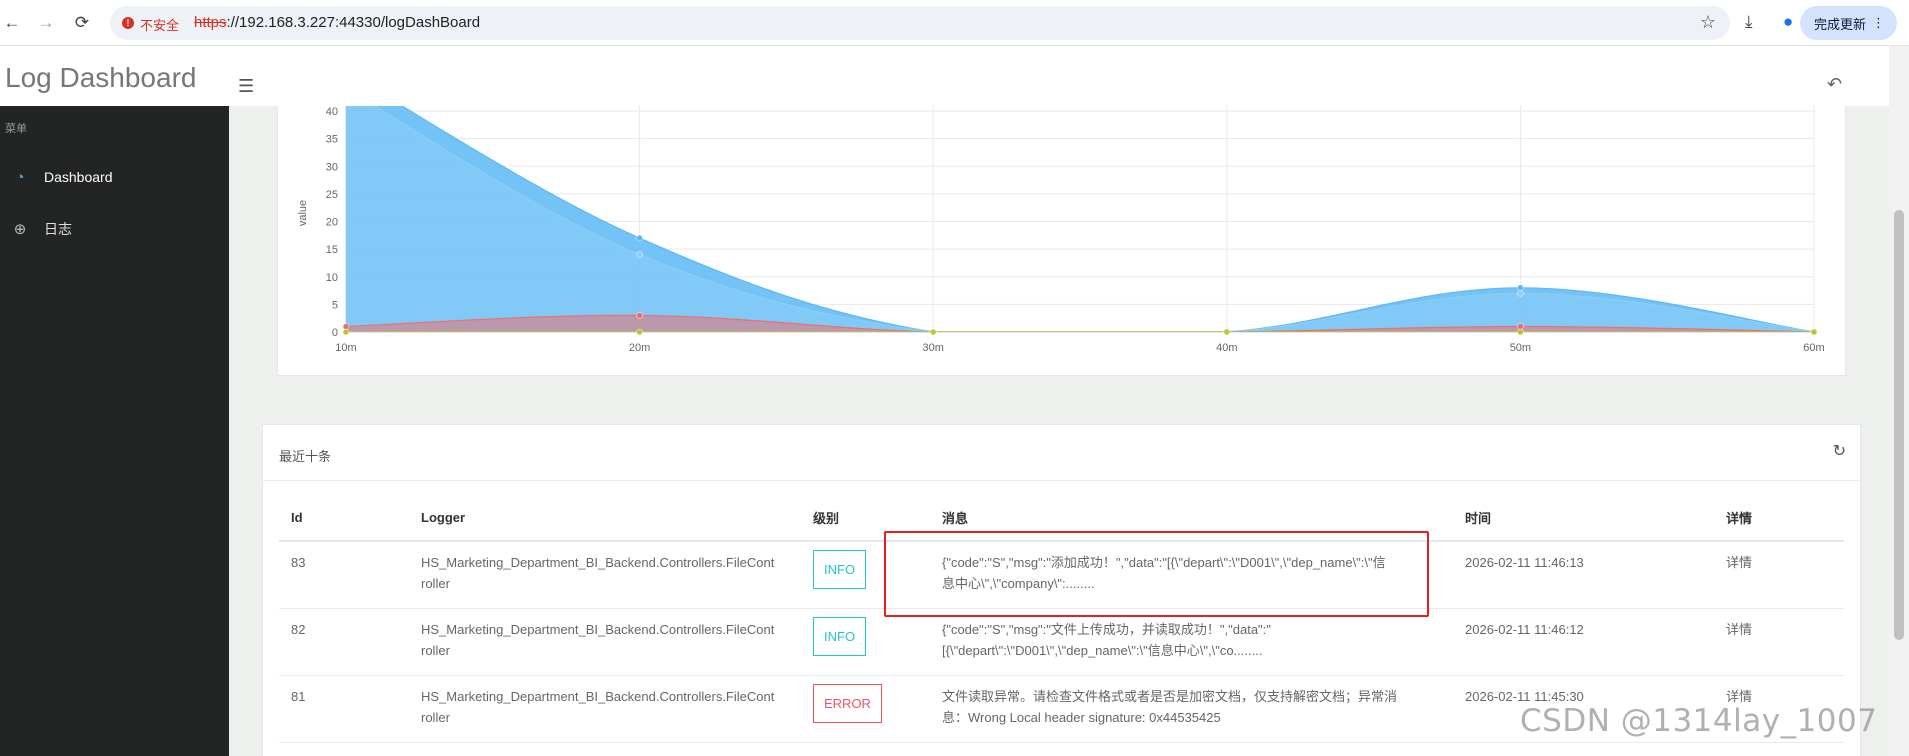 Image resolution: width=1909 pixels, height=756 pixels. What do you see at coordinates (1899, 425) in the screenshot?
I see `scrollbar-thumb` at bounding box center [1899, 425].